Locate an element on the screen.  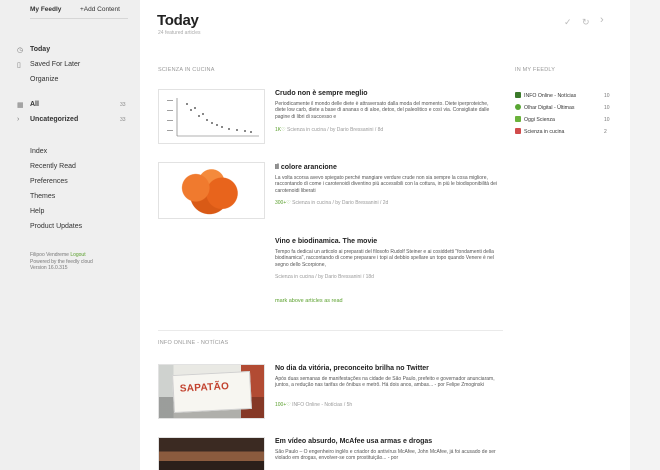
checkmark-icon: ✓ is located at coordinates (568, 22).